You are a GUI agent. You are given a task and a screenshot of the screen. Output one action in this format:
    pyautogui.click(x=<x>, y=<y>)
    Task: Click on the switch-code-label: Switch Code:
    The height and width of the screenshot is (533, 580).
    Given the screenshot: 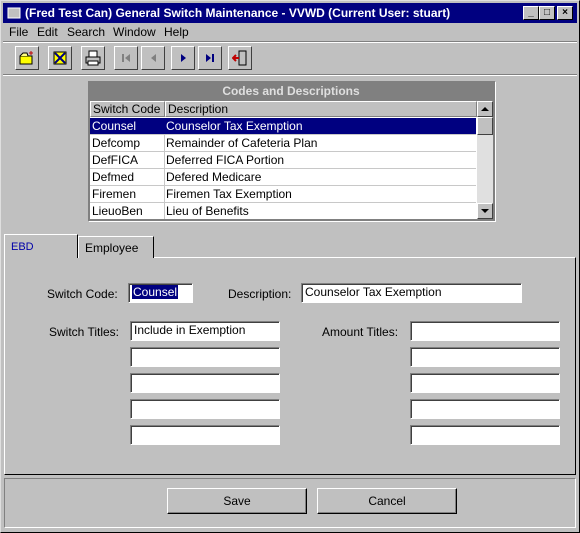 What is the action you would take?
    pyautogui.click(x=82, y=294)
    